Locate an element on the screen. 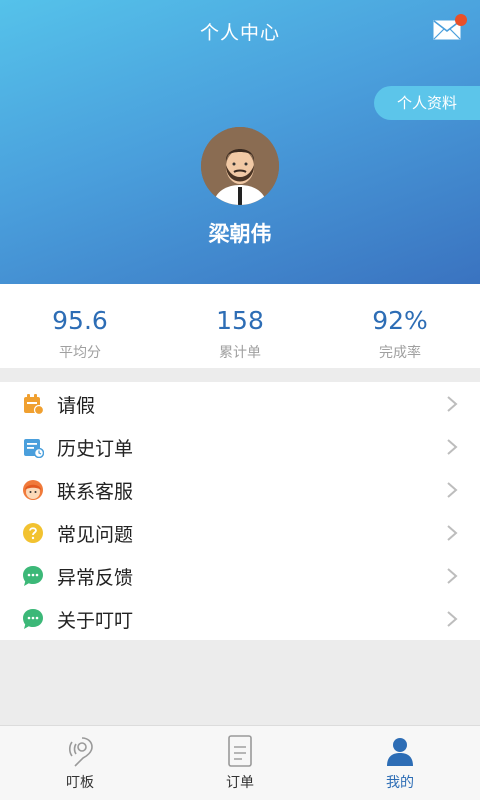 This screenshot has width=480, height=800. menu-item-customer-service: 联系客服 is located at coordinates (240, 489).